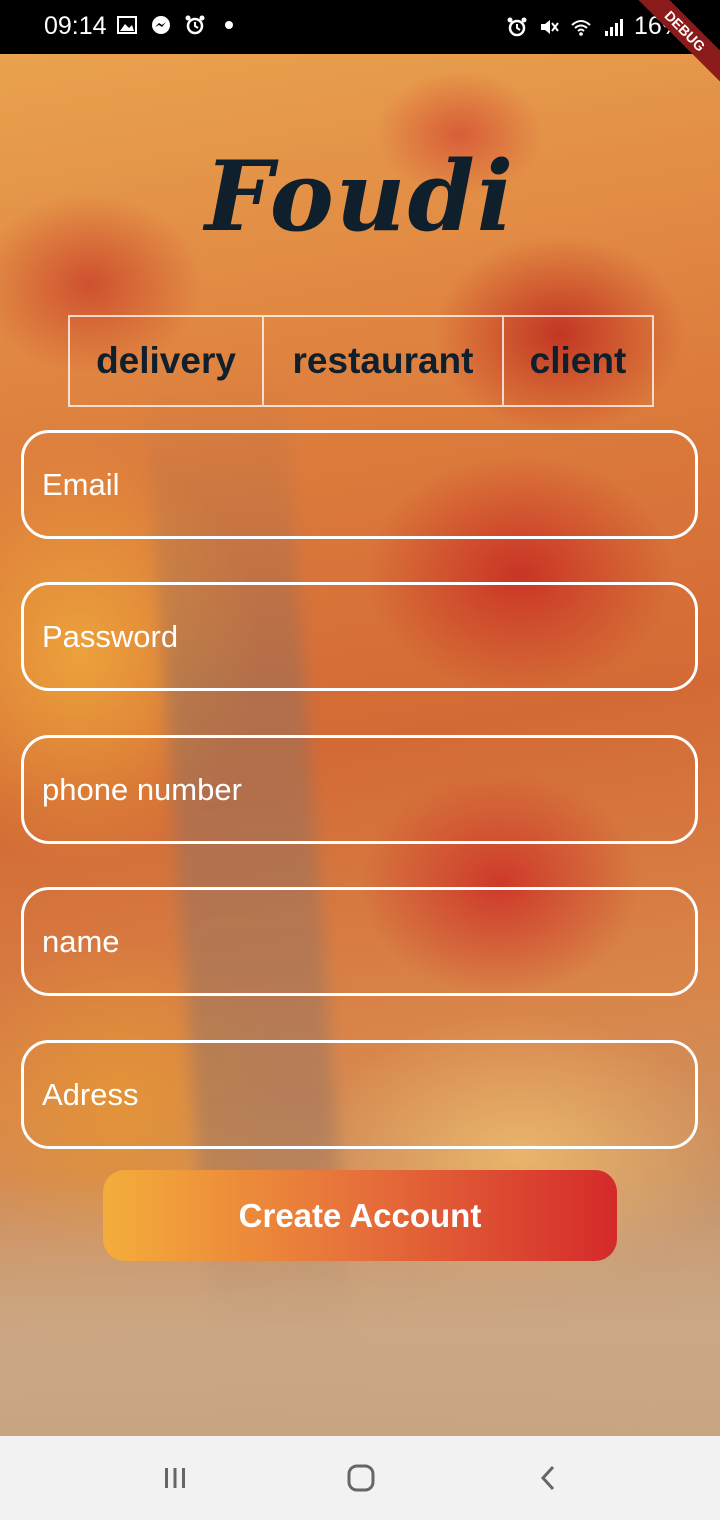  I want to click on tab-restaurant: restaurant, so click(384, 361).